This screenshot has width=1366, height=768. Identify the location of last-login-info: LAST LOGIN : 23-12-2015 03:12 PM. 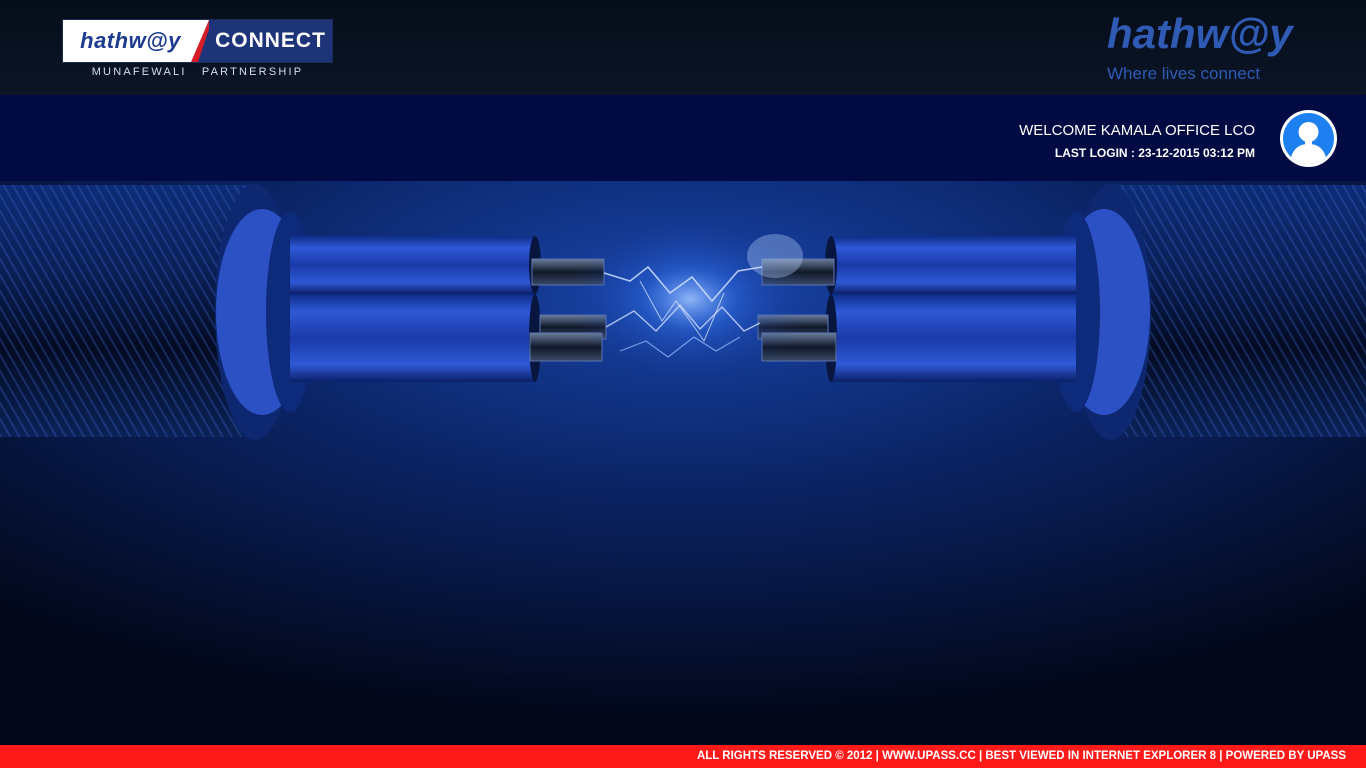
(1154, 153).